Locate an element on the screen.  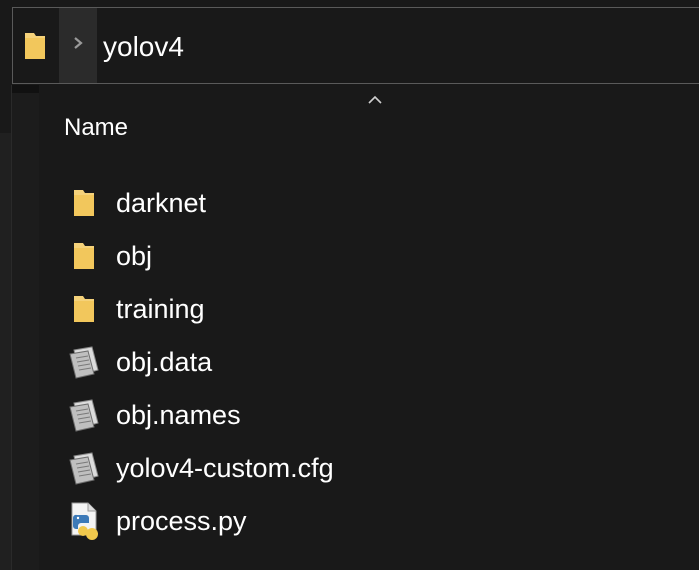
file-name: obj is located at coordinates (134, 255).